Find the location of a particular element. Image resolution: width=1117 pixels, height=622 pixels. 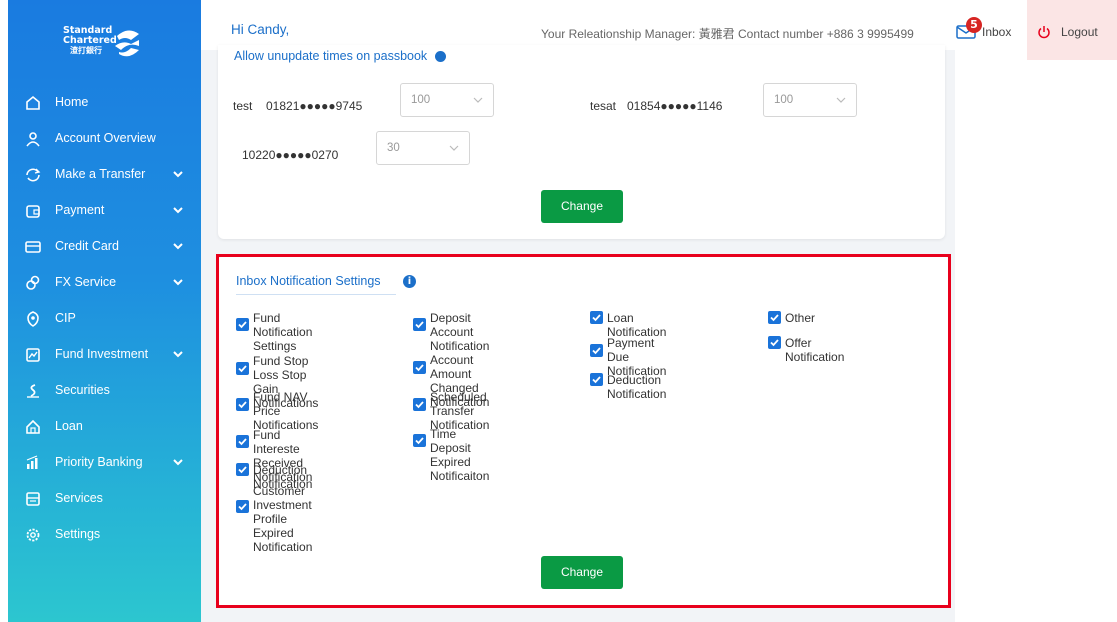

passbook-times-select: 30 is located at coordinates (423, 148).